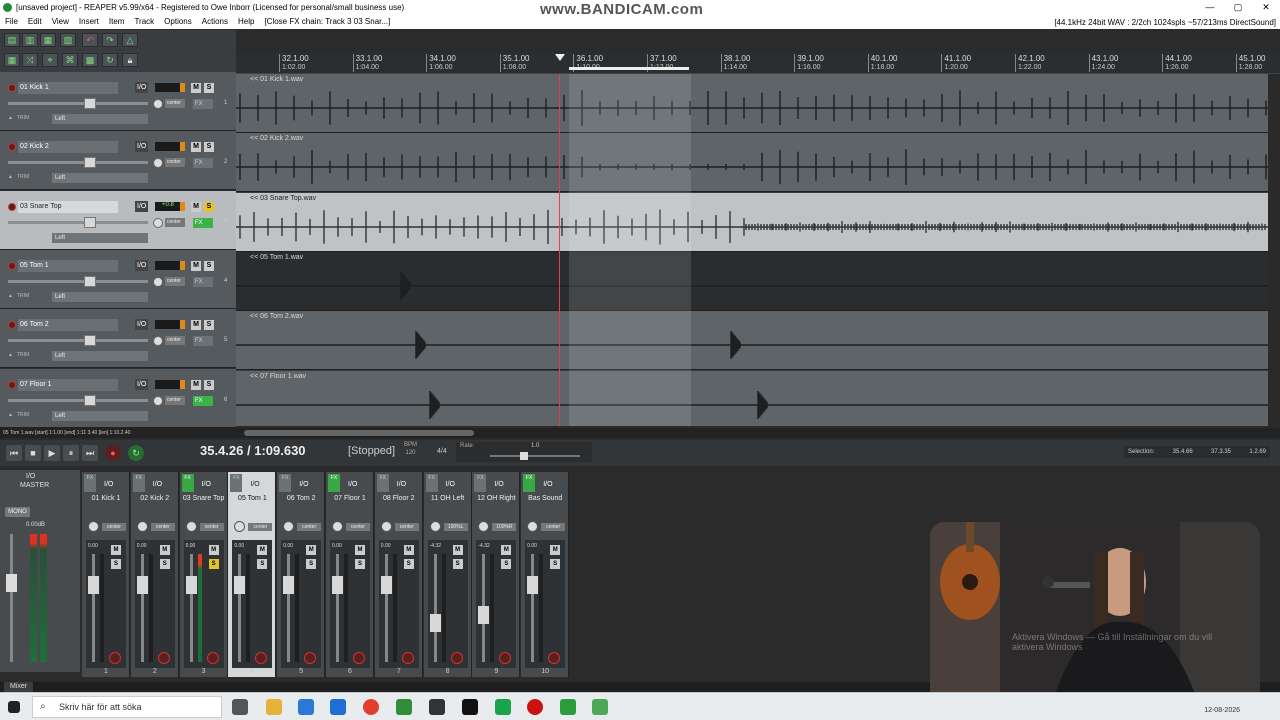  I want to click on sync-app-icon, so click(568, 707).